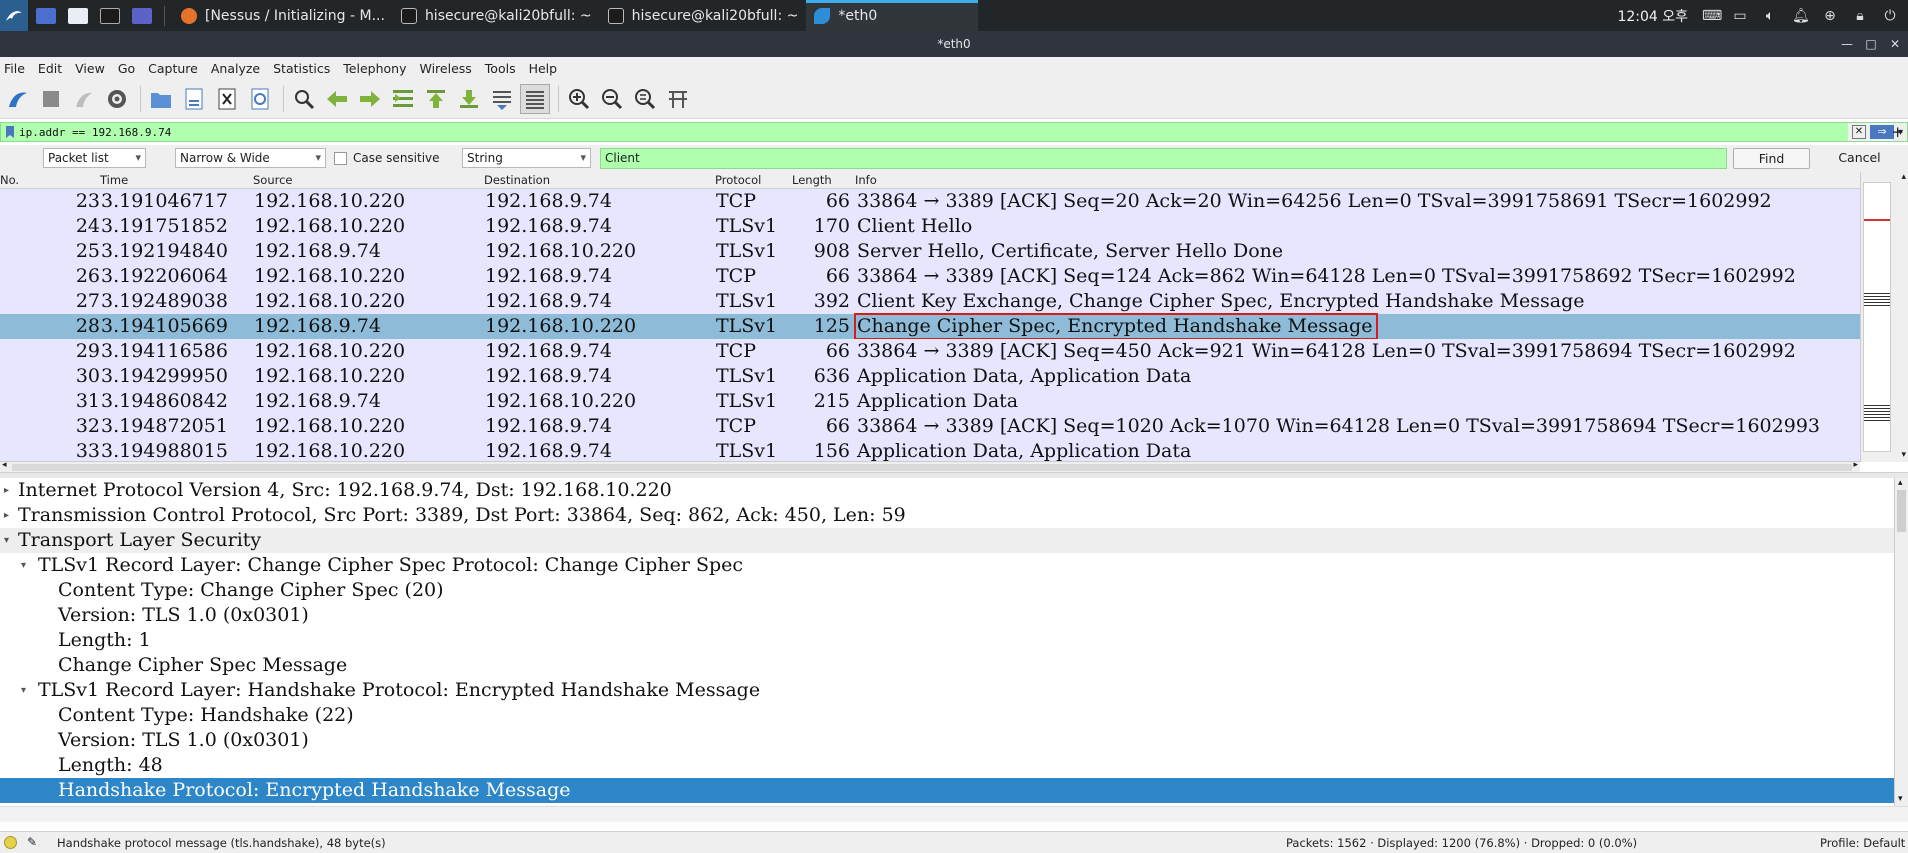 The height and width of the screenshot is (853, 1908). What do you see at coordinates (10, 132) in the screenshot?
I see `bookmark-icon` at bounding box center [10, 132].